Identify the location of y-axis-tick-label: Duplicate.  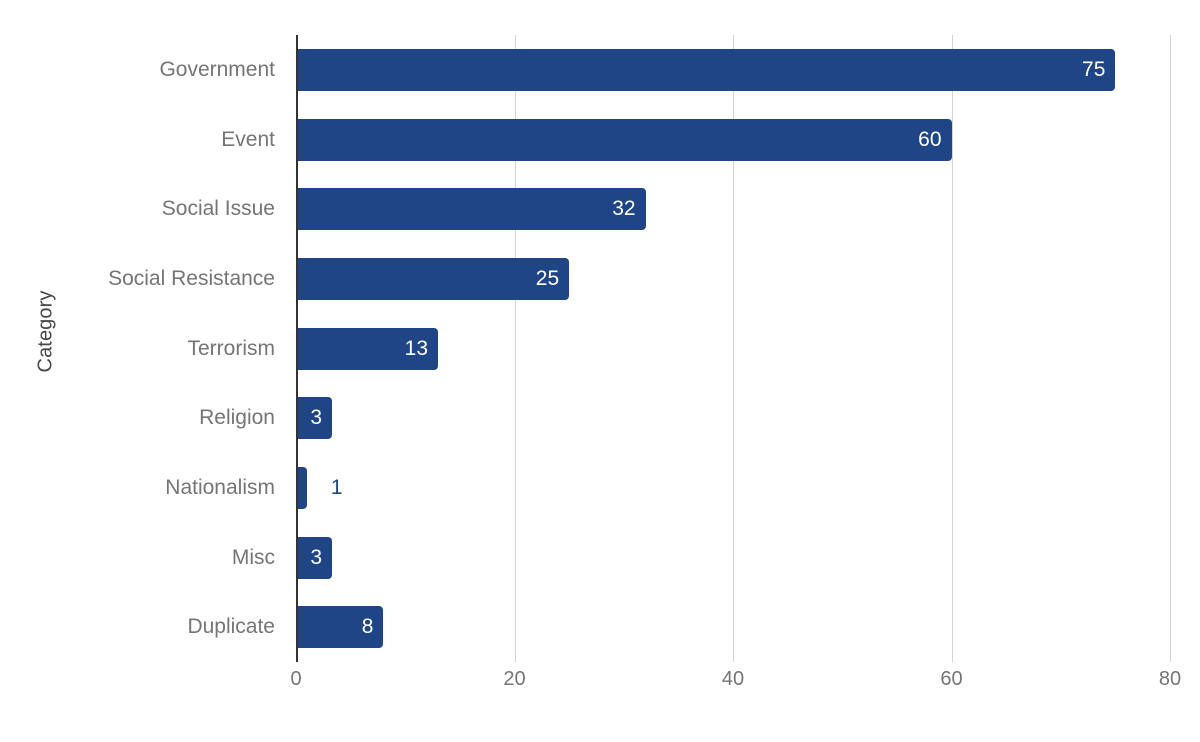
(231, 627).